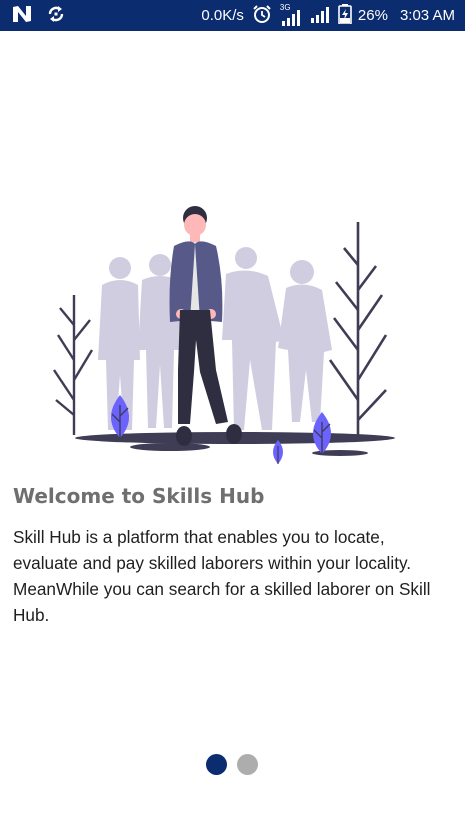 This screenshot has width=465, height=826. Describe the element at coordinates (290, 14) in the screenshot. I see `signal-3g-icon: 3G` at that location.